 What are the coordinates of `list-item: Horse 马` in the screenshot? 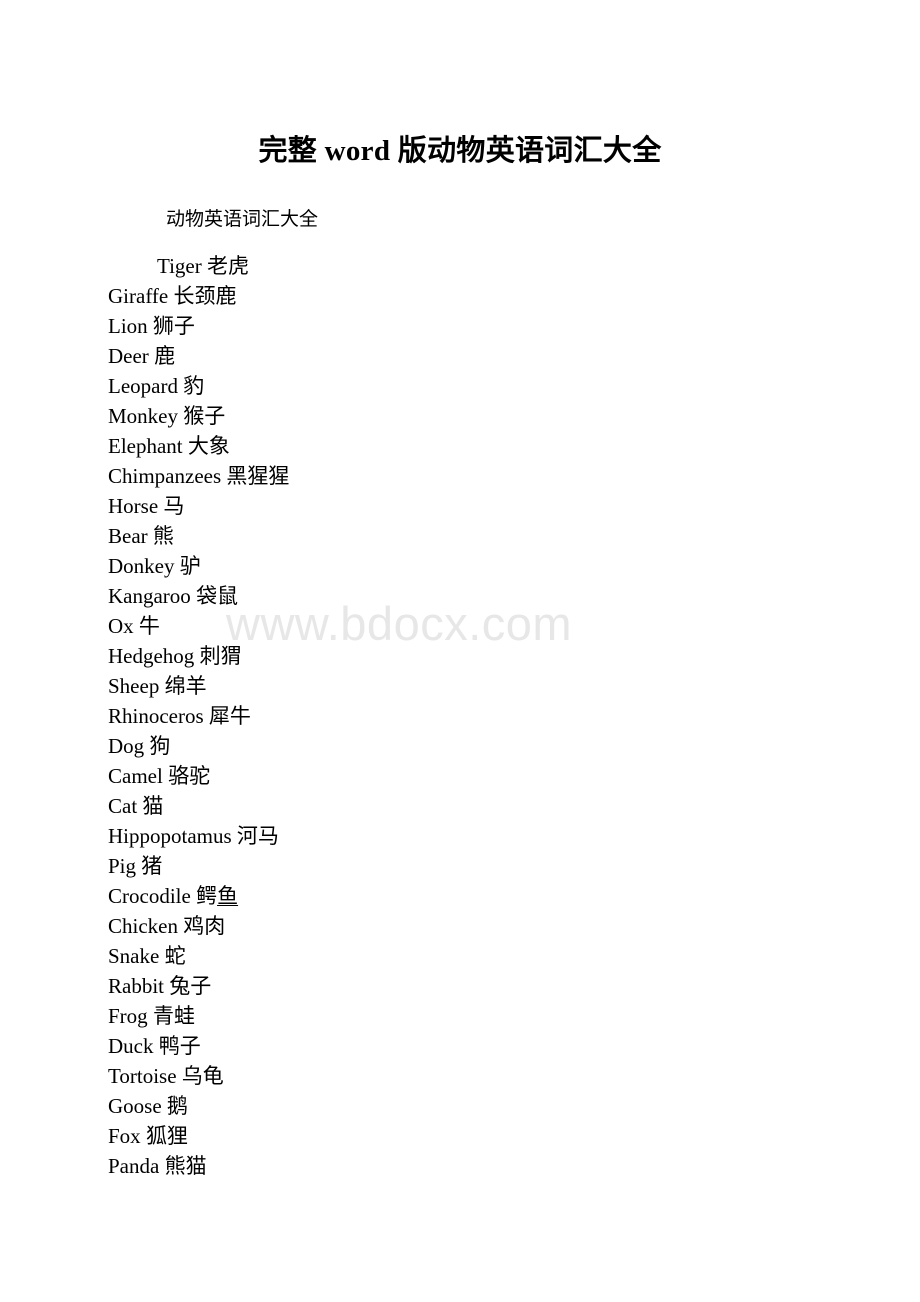 It's located at (460, 506).